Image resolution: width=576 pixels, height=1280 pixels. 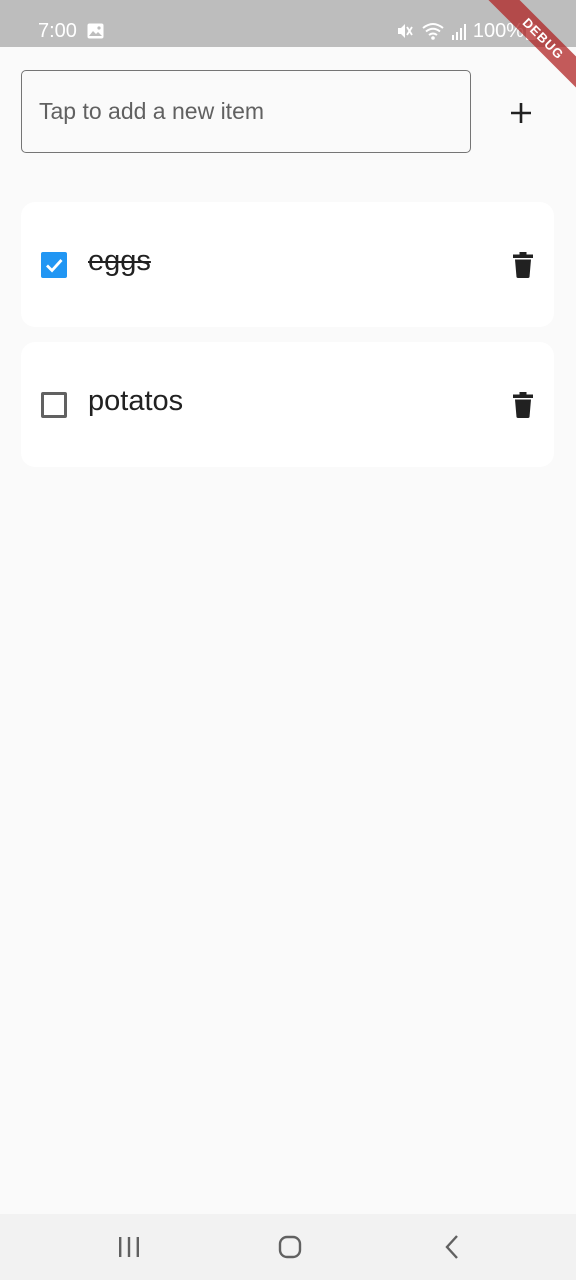 I want to click on new-item-input, so click(x=246, y=111).